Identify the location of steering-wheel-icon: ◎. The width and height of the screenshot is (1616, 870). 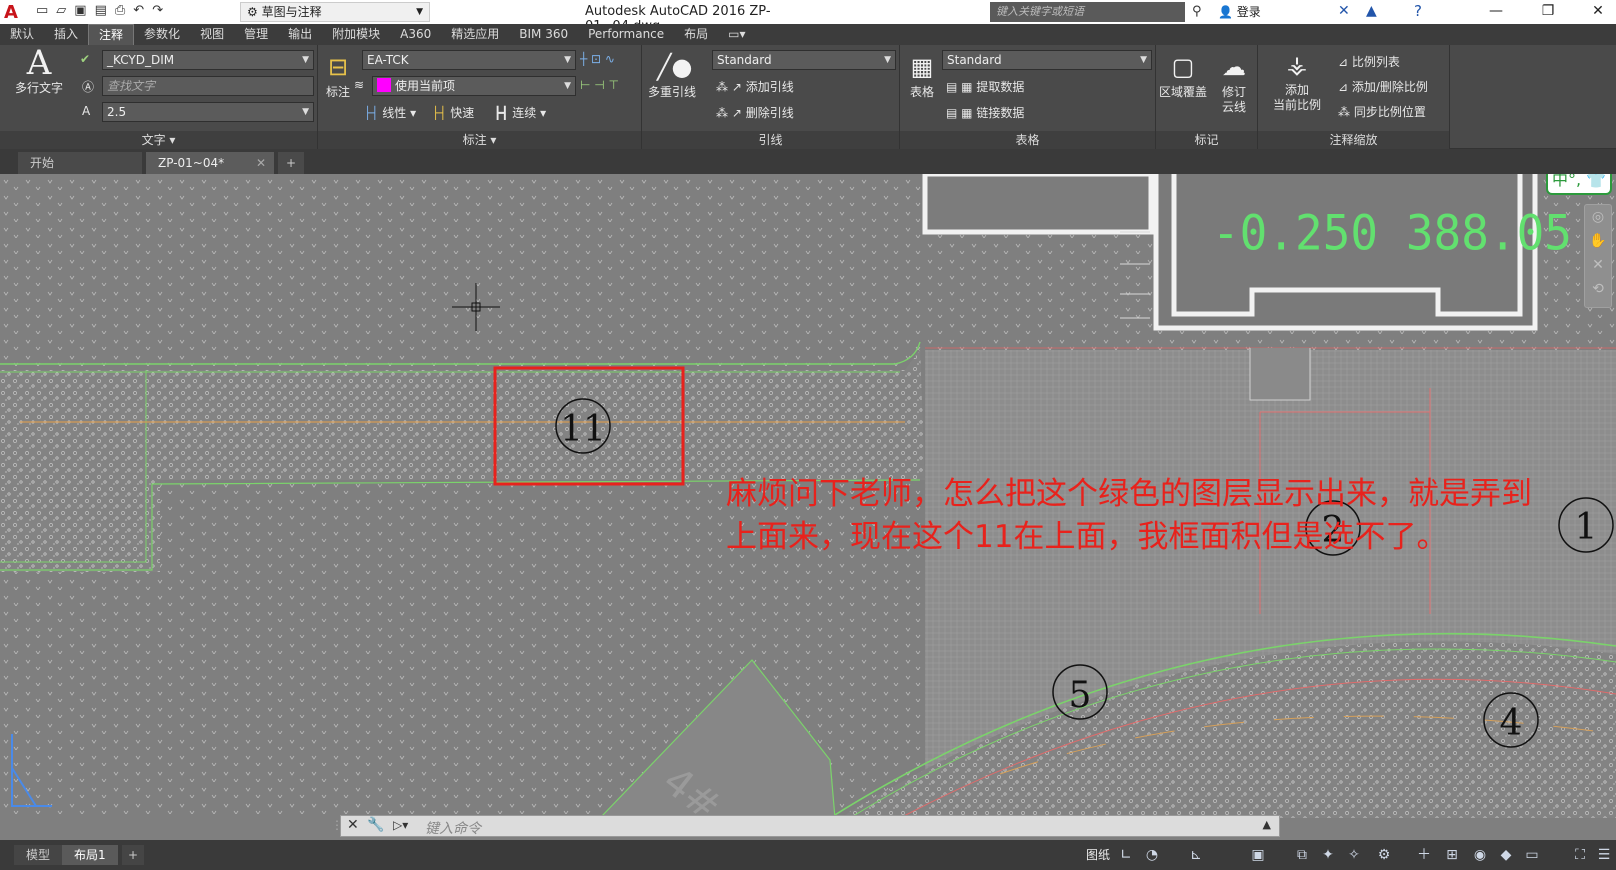
(1598, 217).